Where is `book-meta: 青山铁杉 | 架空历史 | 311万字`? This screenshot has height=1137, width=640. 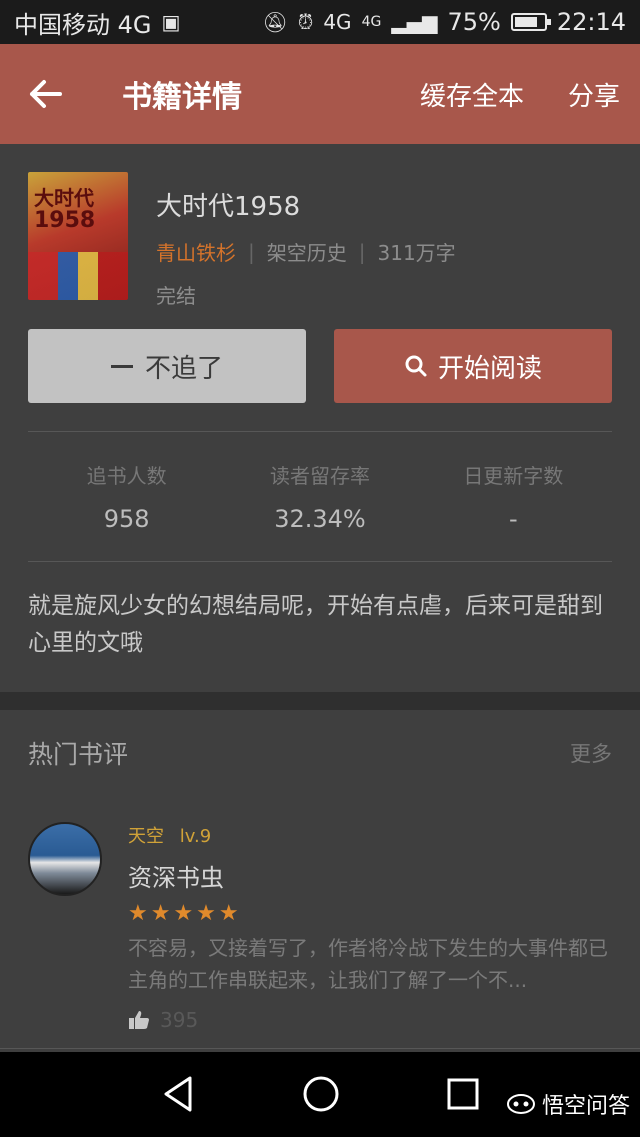 book-meta: 青山铁杉 | 架空历史 | 311万字 is located at coordinates (306, 251).